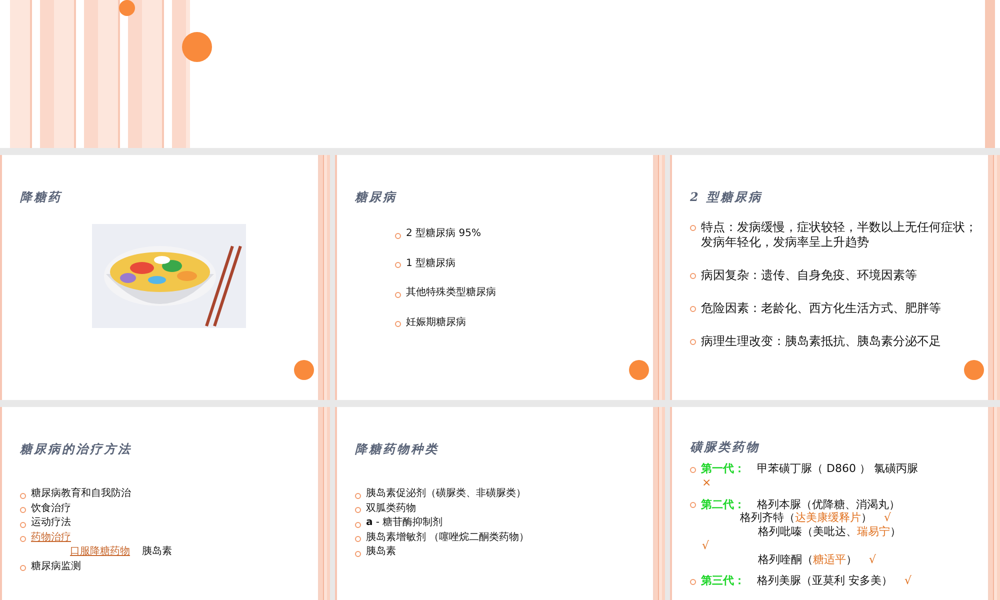 The image size is (1000, 600). Describe the element at coordinates (839, 235) in the screenshot. I see `bullet-text: 特点：发病缓慢，症状较轻，半数以上无任何症状；发病年轻化，发病率呈上升趋势` at that location.